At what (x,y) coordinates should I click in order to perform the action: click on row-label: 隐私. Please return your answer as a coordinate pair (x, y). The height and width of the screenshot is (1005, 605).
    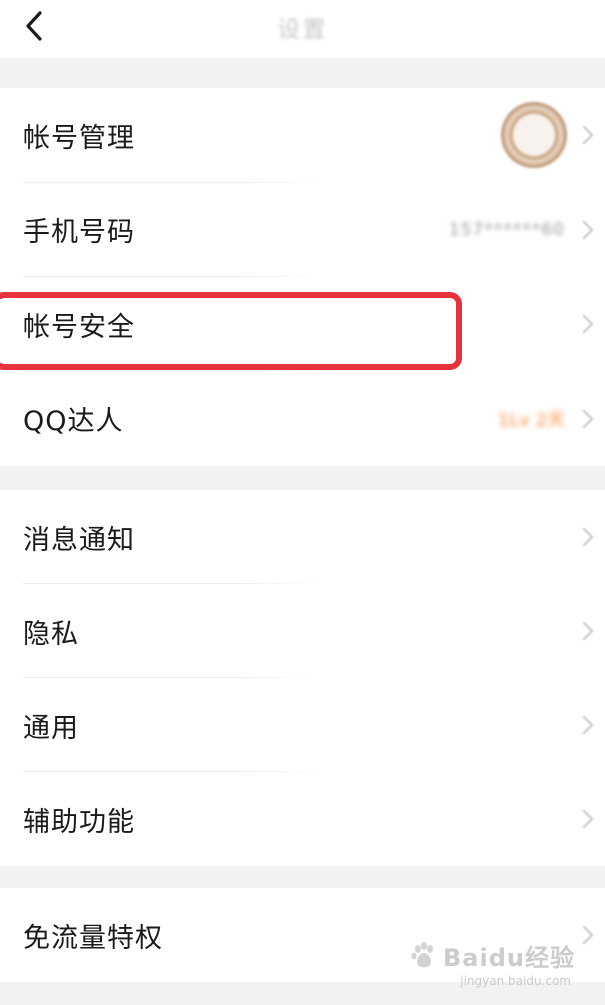
    Looking at the image, I should click on (51, 634).